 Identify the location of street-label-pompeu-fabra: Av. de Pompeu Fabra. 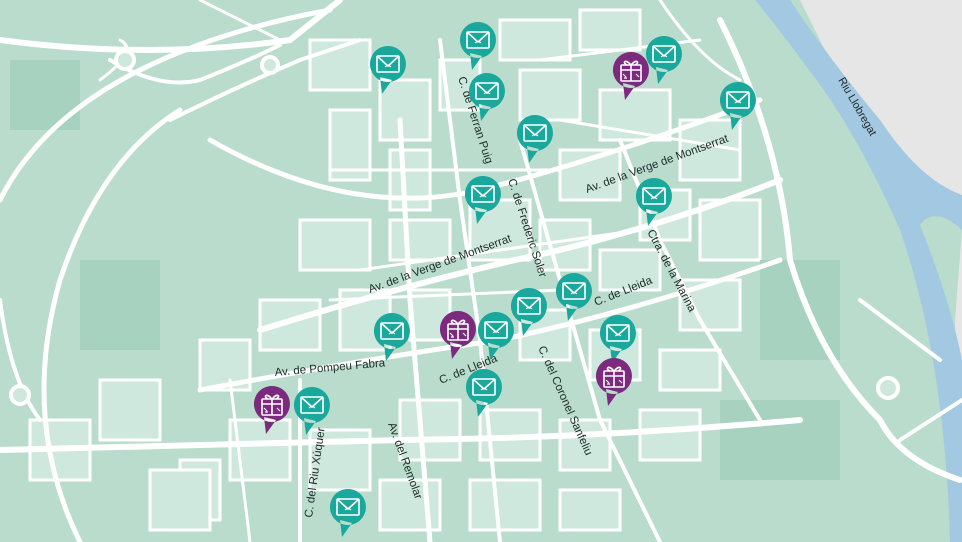
(330, 368).